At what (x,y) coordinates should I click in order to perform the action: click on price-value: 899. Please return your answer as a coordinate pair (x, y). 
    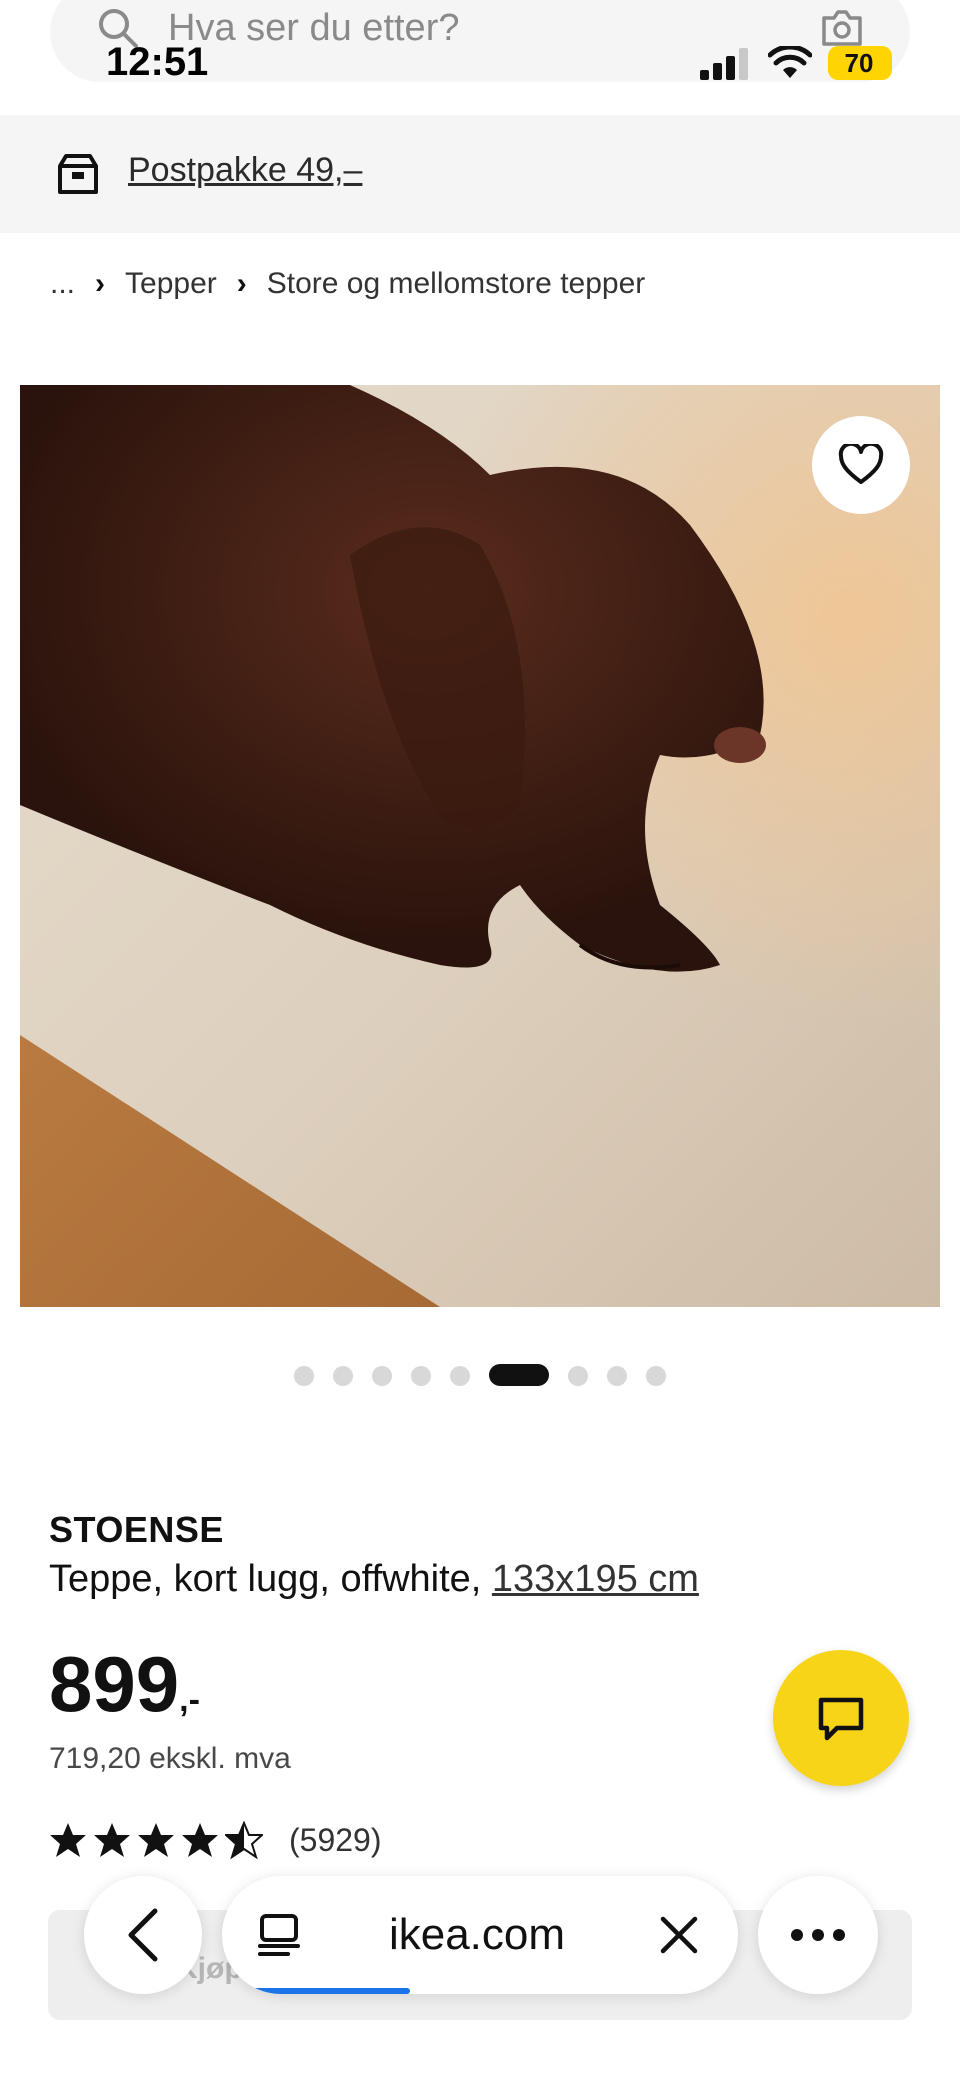
    Looking at the image, I should click on (114, 1684).